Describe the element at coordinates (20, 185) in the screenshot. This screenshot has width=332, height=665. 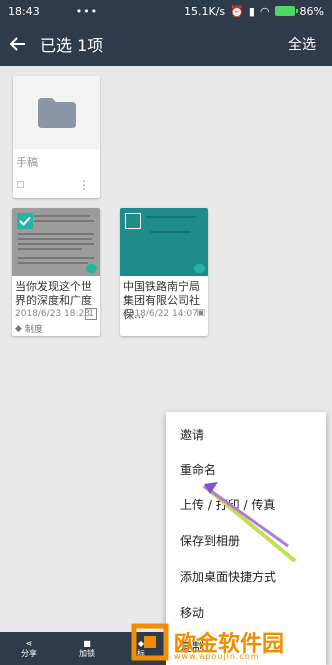
I see `folder-badge-icon: ▢` at that location.